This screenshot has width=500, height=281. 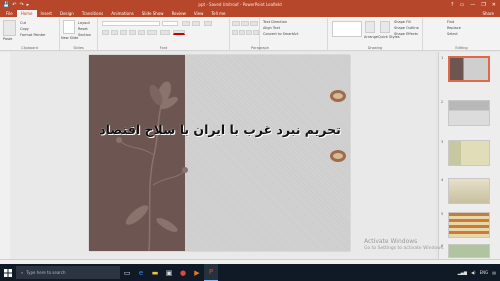 I want to click on ring-decoration-top, so click(x=338, y=96).